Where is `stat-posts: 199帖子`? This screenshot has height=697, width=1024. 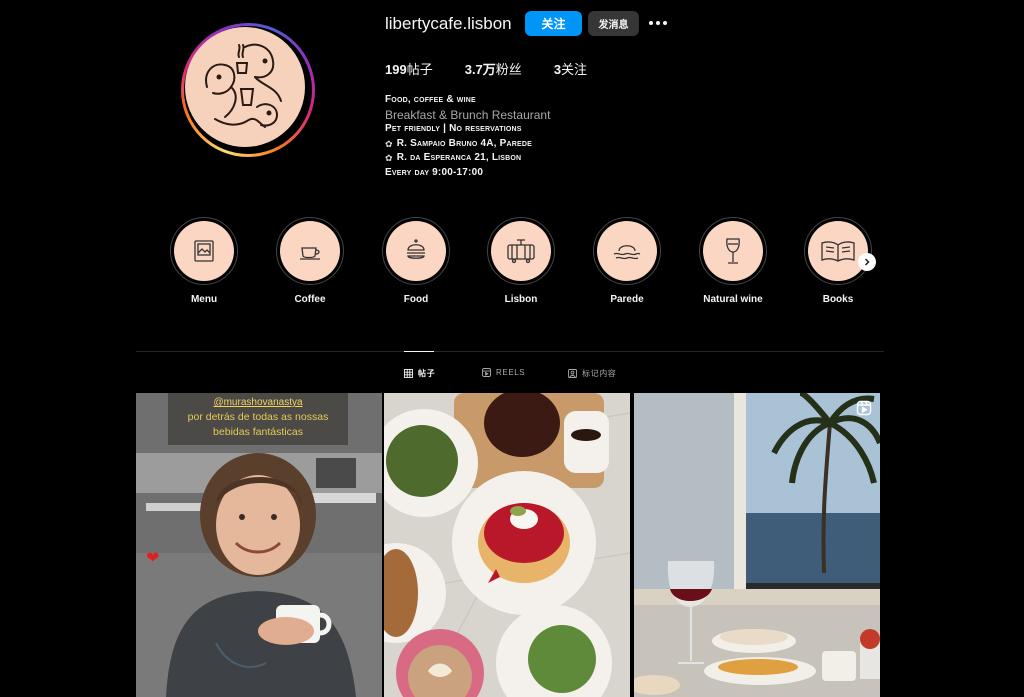 stat-posts: 199帖子 is located at coordinates (409, 68).